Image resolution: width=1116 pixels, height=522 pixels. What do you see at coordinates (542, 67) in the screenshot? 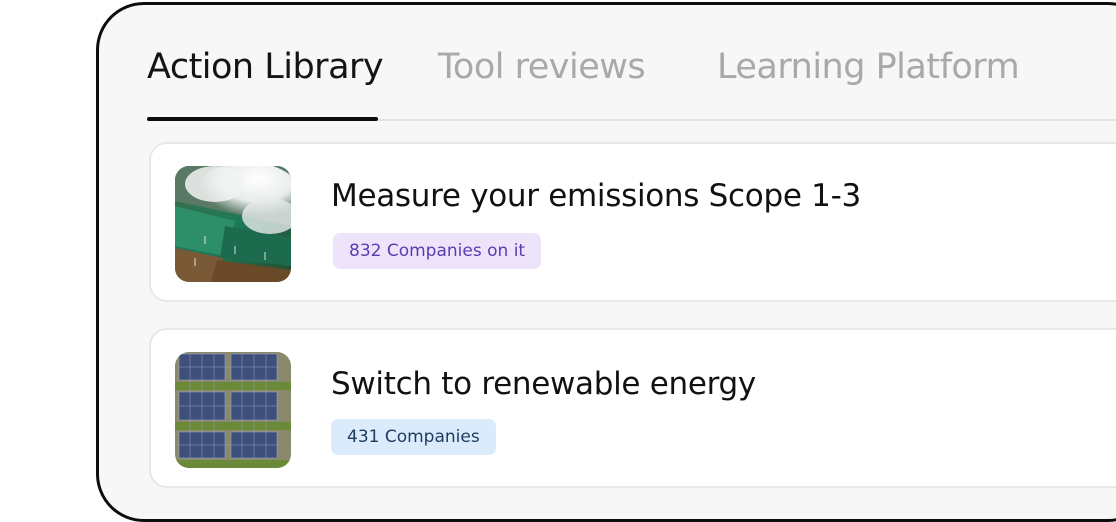
I see `tab-tool-reviews: Tool reviews` at bounding box center [542, 67].